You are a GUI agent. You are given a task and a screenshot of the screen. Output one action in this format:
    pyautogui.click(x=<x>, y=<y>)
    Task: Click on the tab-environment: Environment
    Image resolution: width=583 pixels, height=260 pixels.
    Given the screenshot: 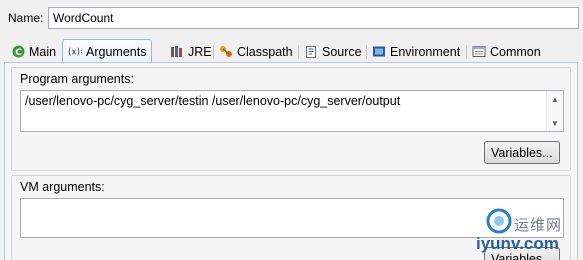 What is the action you would take?
    pyautogui.click(x=416, y=51)
    